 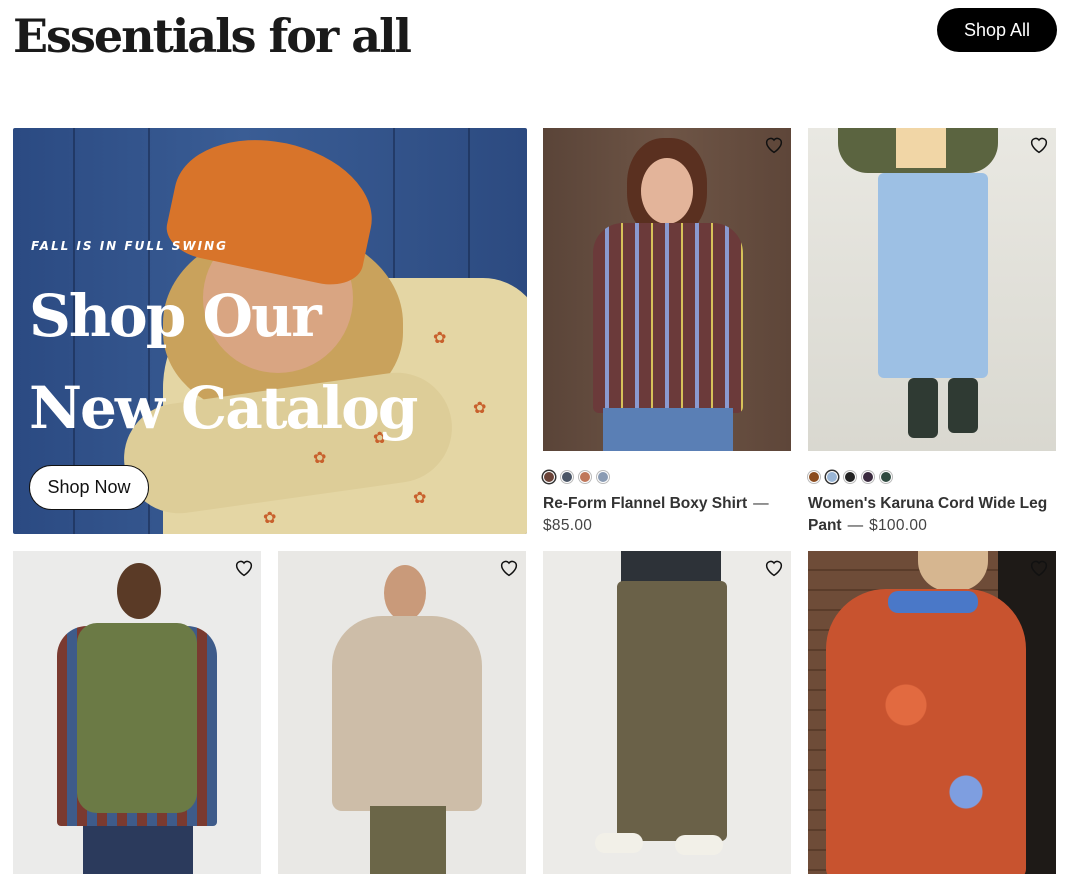 What do you see at coordinates (130, 246) in the screenshot?
I see `hero-kicker: FALL IS IN FULL SWING` at bounding box center [130, 246].